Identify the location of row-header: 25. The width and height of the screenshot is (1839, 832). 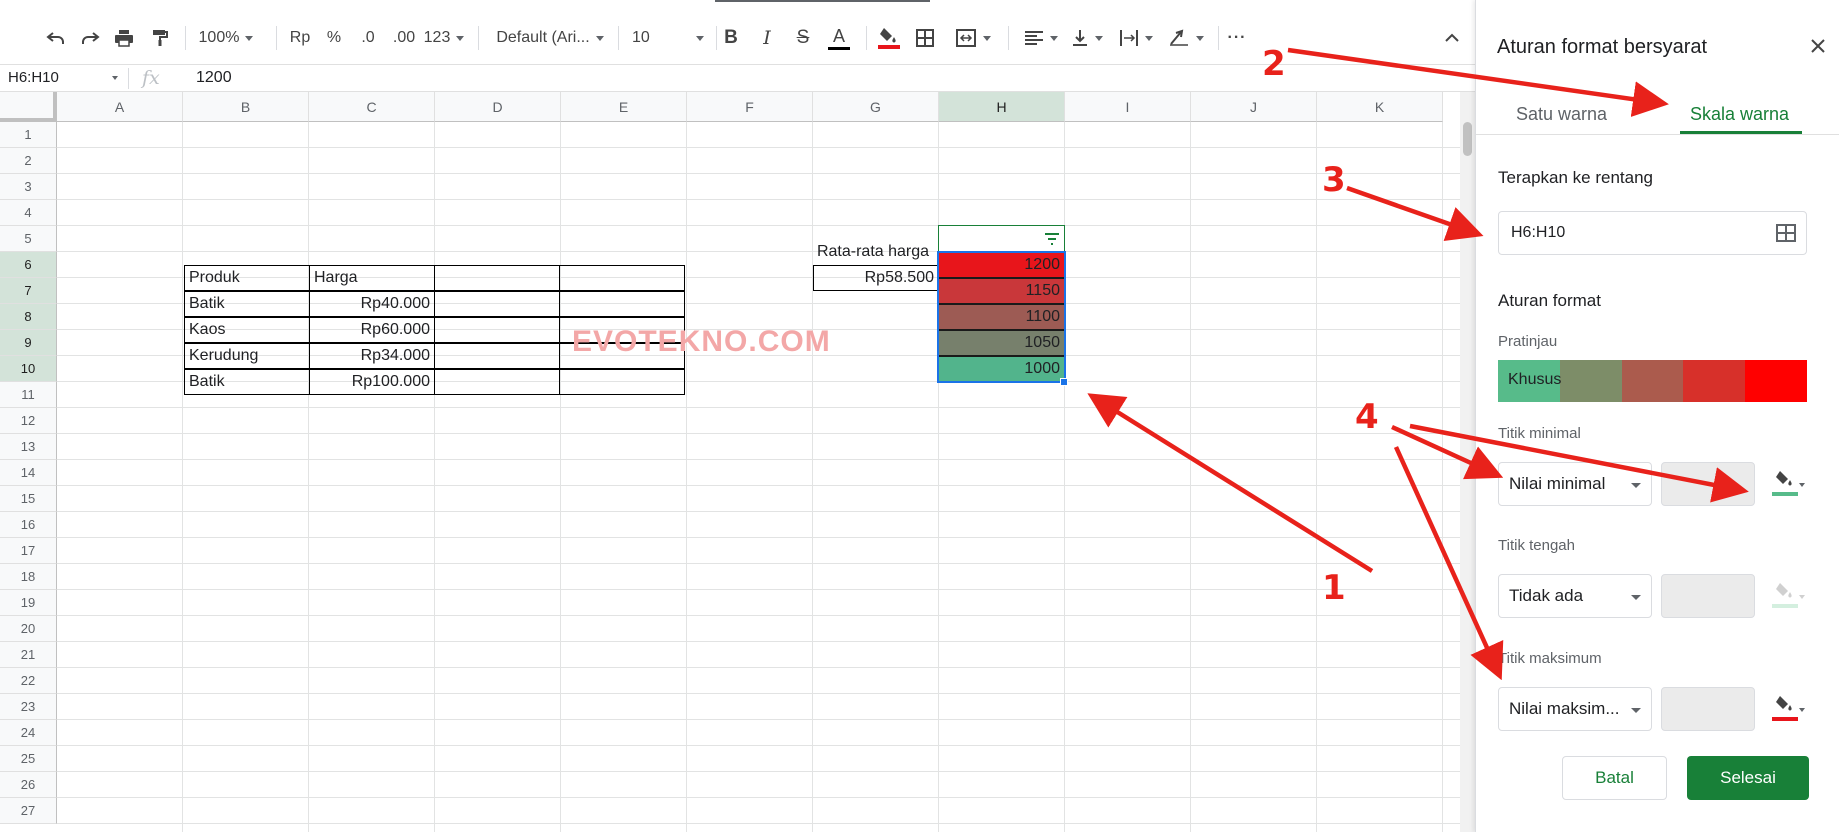
(28, 759).